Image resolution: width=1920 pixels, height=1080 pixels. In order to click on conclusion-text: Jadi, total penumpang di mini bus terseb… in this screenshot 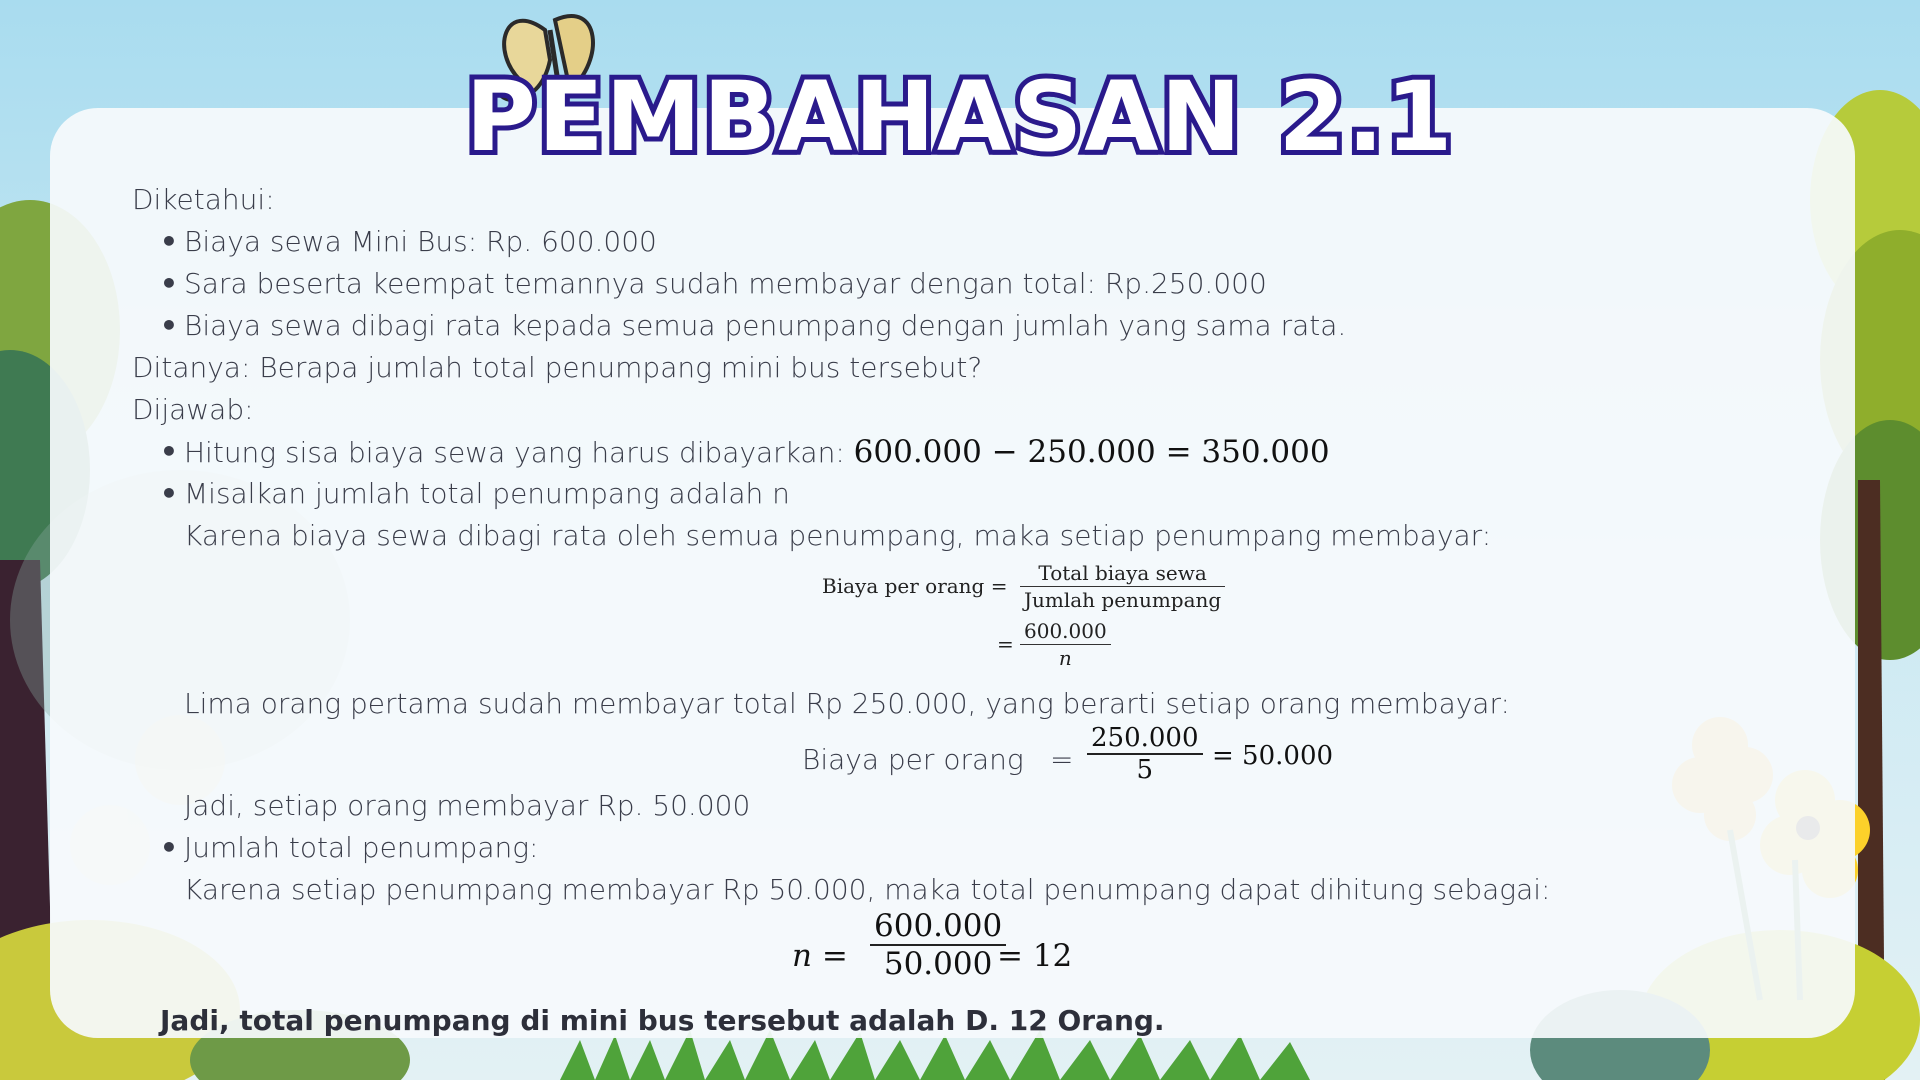, I will do `click(662, 1020)`.